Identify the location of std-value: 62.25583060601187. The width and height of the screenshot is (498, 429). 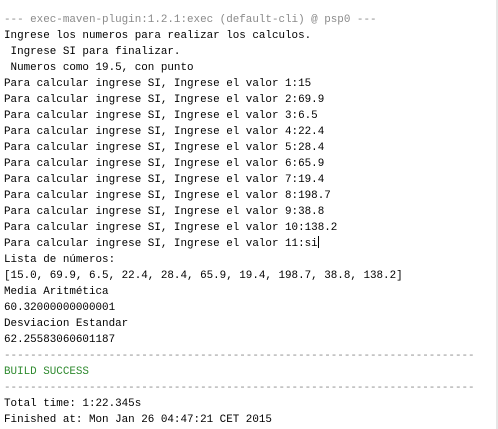
(60, 340).